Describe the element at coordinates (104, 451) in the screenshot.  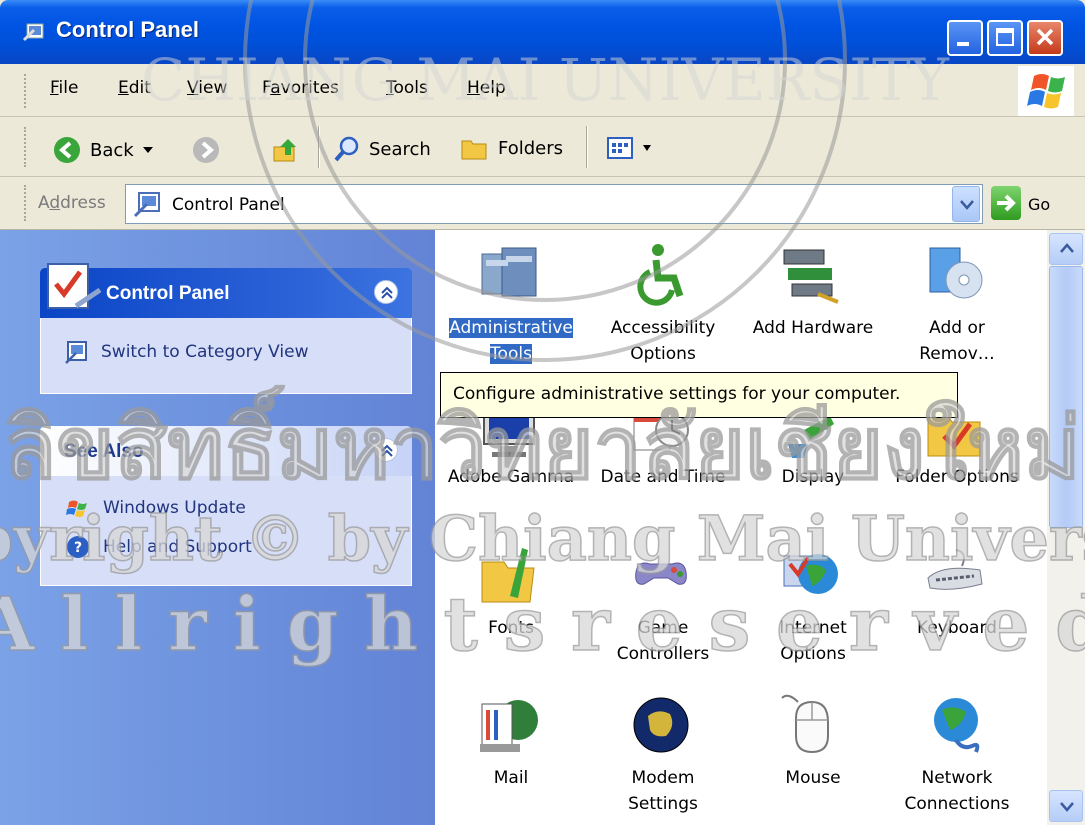
I see `see-also-title: See Also` at that location.